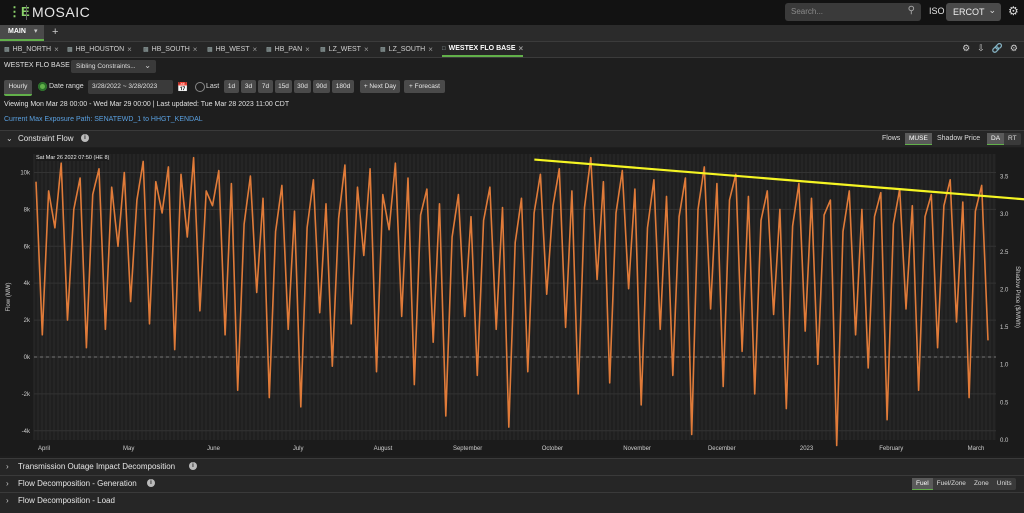 The width and height of the screenshot is (1024, 513). What do you see at coordinates (130, 87) in the screenshot?
I see `date-range-input: 3/28/2022 ~ 3/28/2023` at bounding box center [130, 87].